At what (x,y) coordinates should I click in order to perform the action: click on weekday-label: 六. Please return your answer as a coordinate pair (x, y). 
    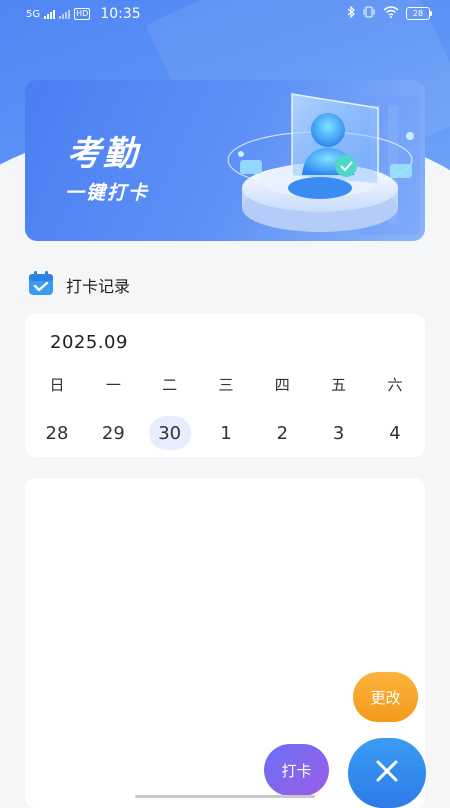
    Looking at the image, I should click on (395, 384).